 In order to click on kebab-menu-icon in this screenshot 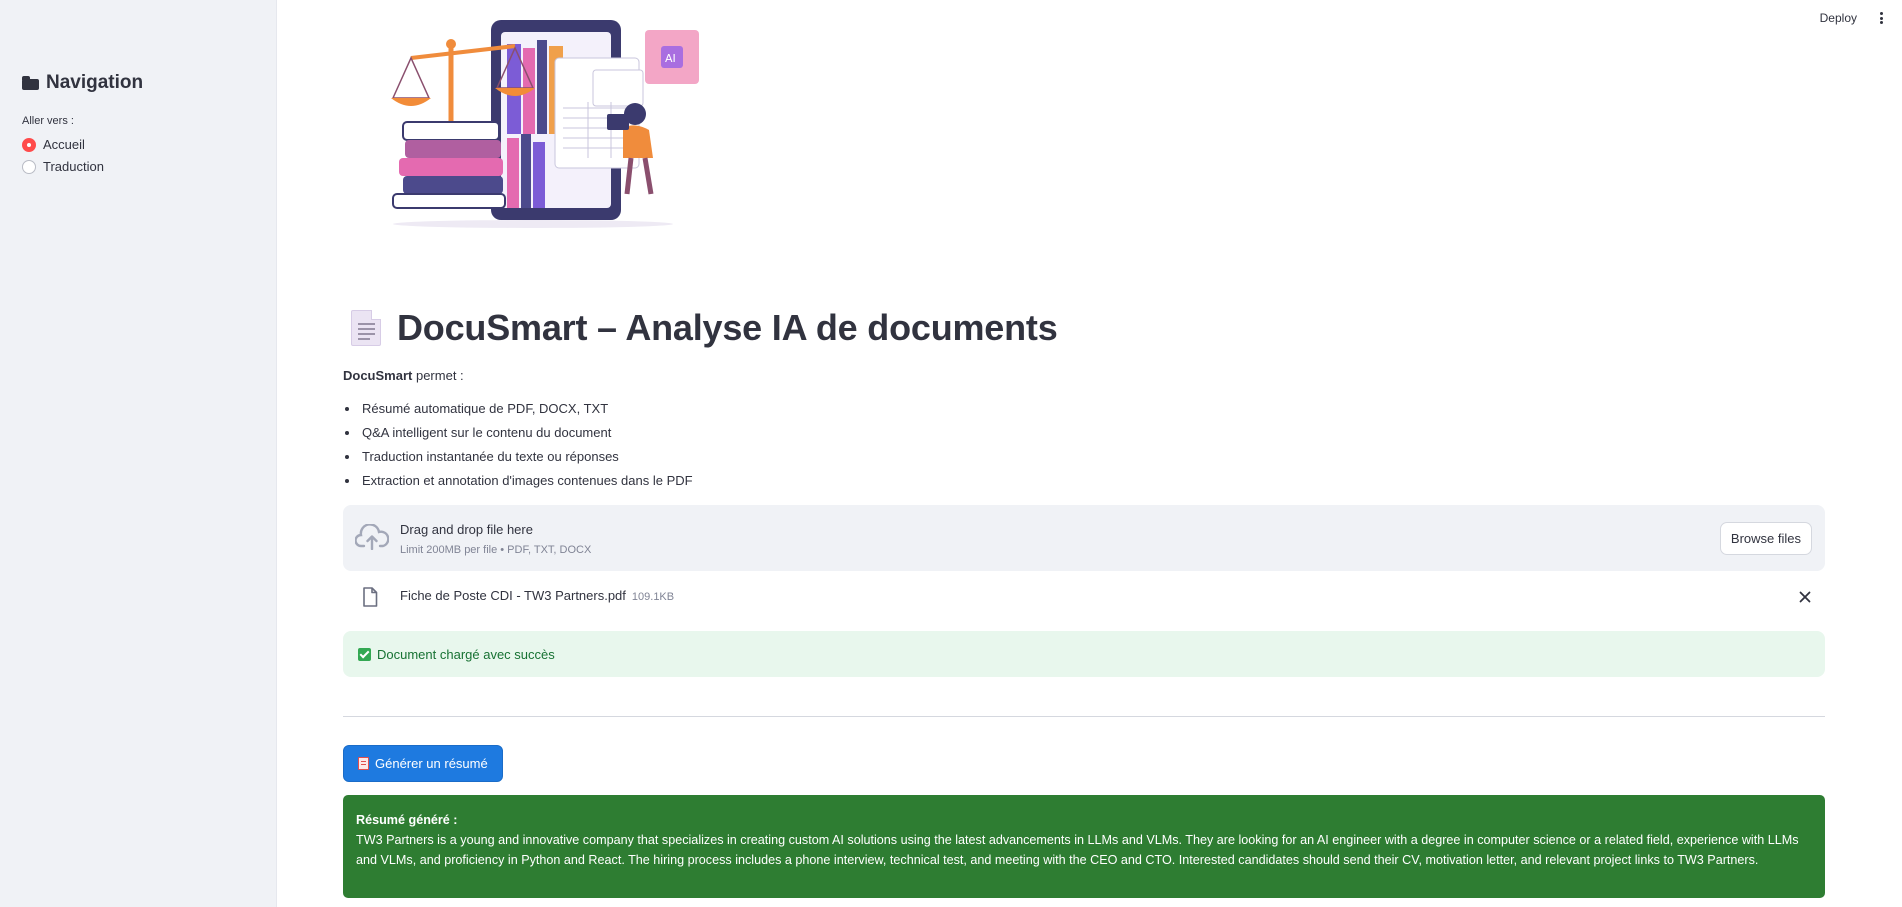, I will do `click(1881, 18)`.